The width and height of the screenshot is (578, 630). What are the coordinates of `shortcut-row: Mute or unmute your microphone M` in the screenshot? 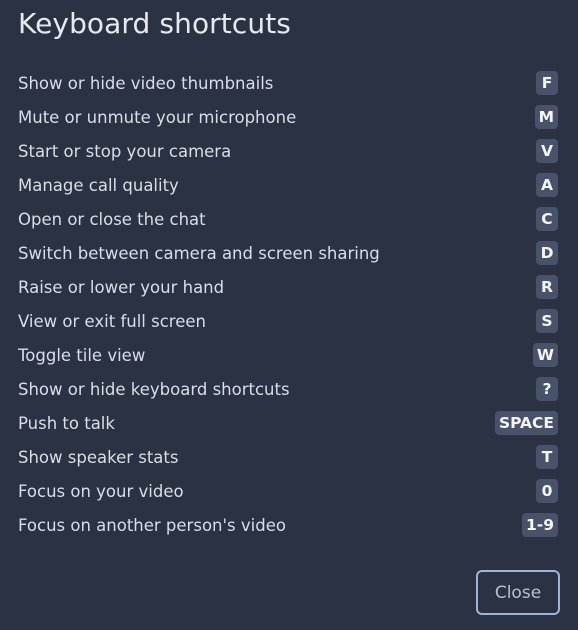 It's located at (288, 117).